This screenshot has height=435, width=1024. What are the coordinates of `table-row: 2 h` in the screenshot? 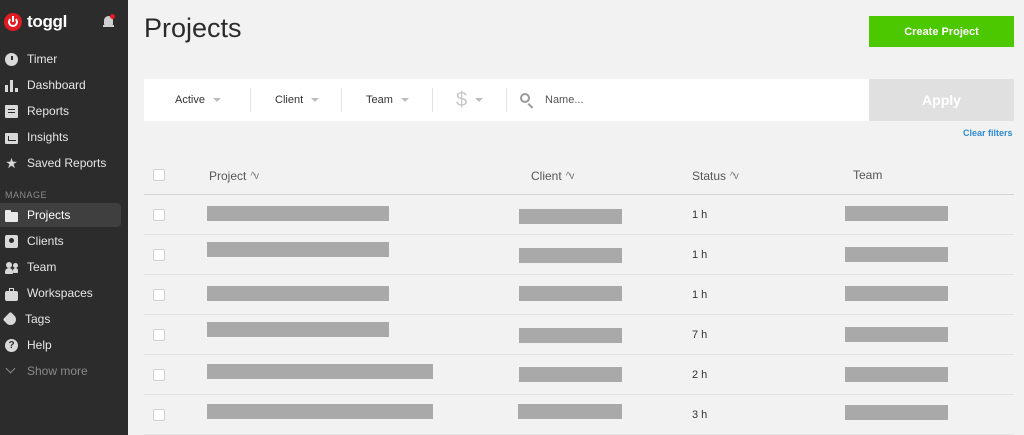 It's located at (579, 375).